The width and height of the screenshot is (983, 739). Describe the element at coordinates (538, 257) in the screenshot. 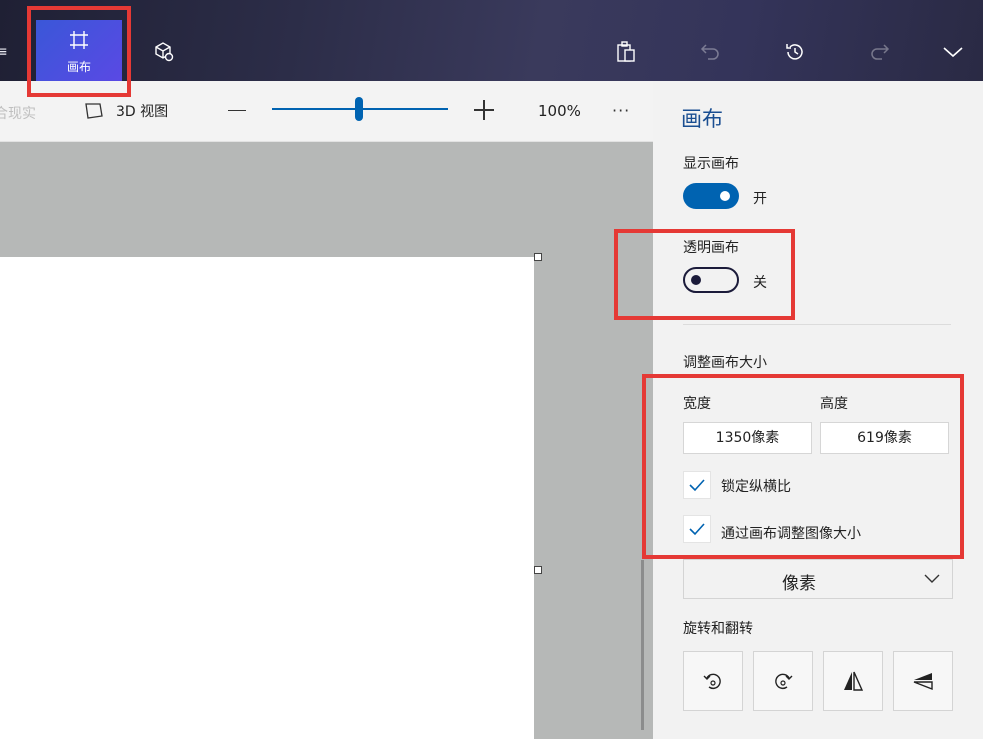

I see `canvas-resize-handle-corner` at that location.